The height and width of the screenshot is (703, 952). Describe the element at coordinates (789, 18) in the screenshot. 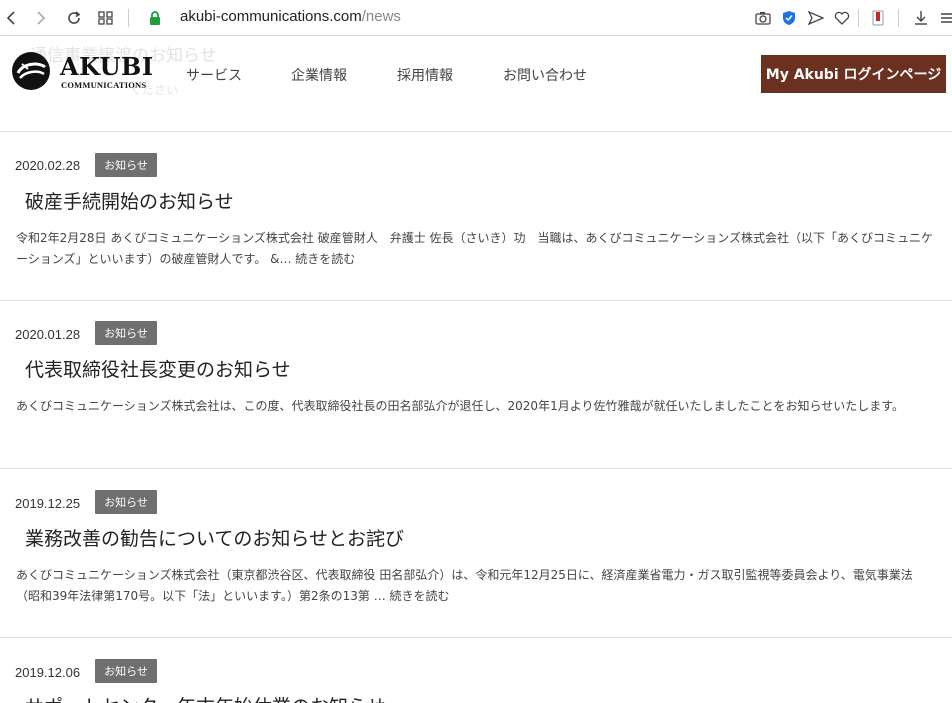

I see `shield-icon` at that location.